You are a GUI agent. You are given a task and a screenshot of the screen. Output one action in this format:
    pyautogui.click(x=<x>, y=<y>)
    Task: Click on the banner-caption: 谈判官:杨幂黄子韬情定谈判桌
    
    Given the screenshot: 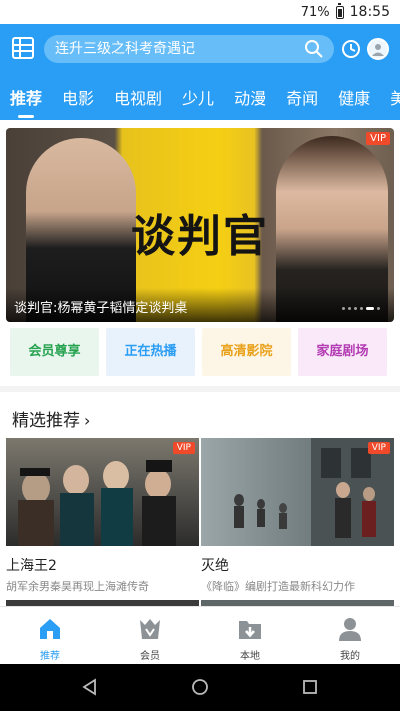 What is the action you would take?
    pyautogui.click(x=101, y=308)
    